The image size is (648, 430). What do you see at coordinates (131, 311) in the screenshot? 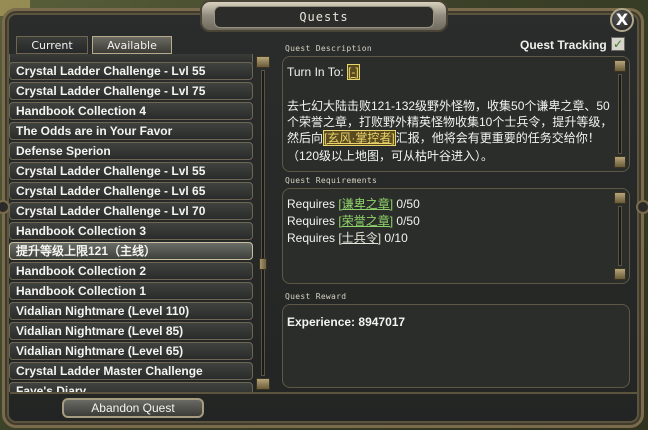
I see `quest-list-item: Vidalian Nightmare (Level 110)` at bounding box center [131, 311].